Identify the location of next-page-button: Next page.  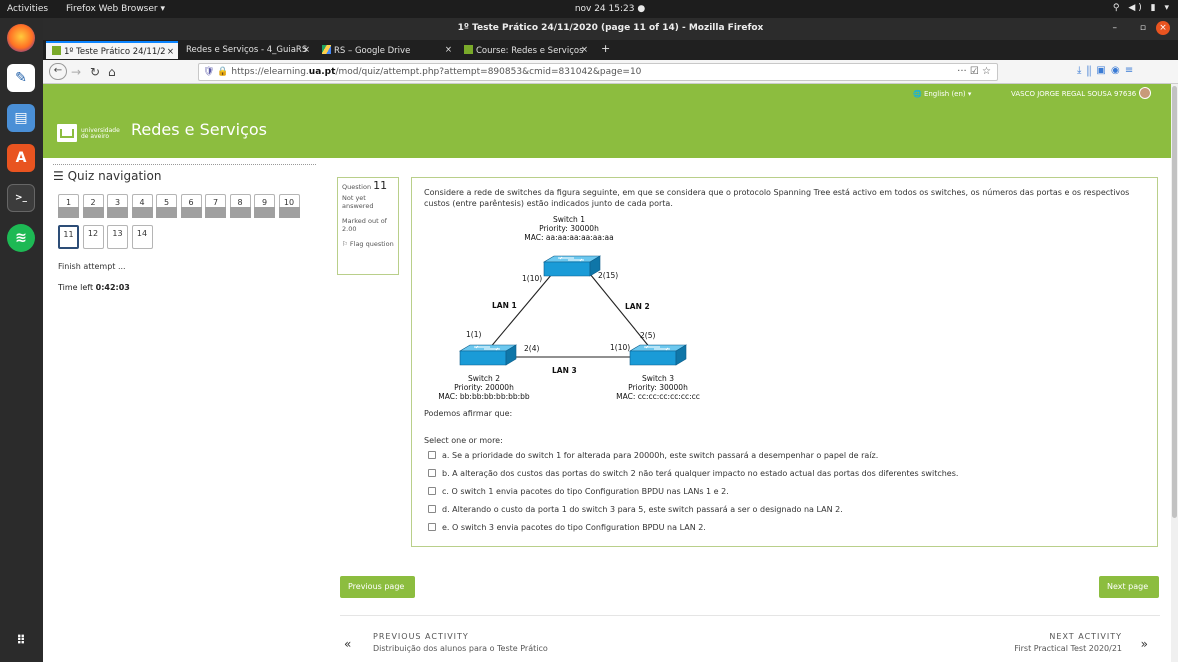
(1129, 587).